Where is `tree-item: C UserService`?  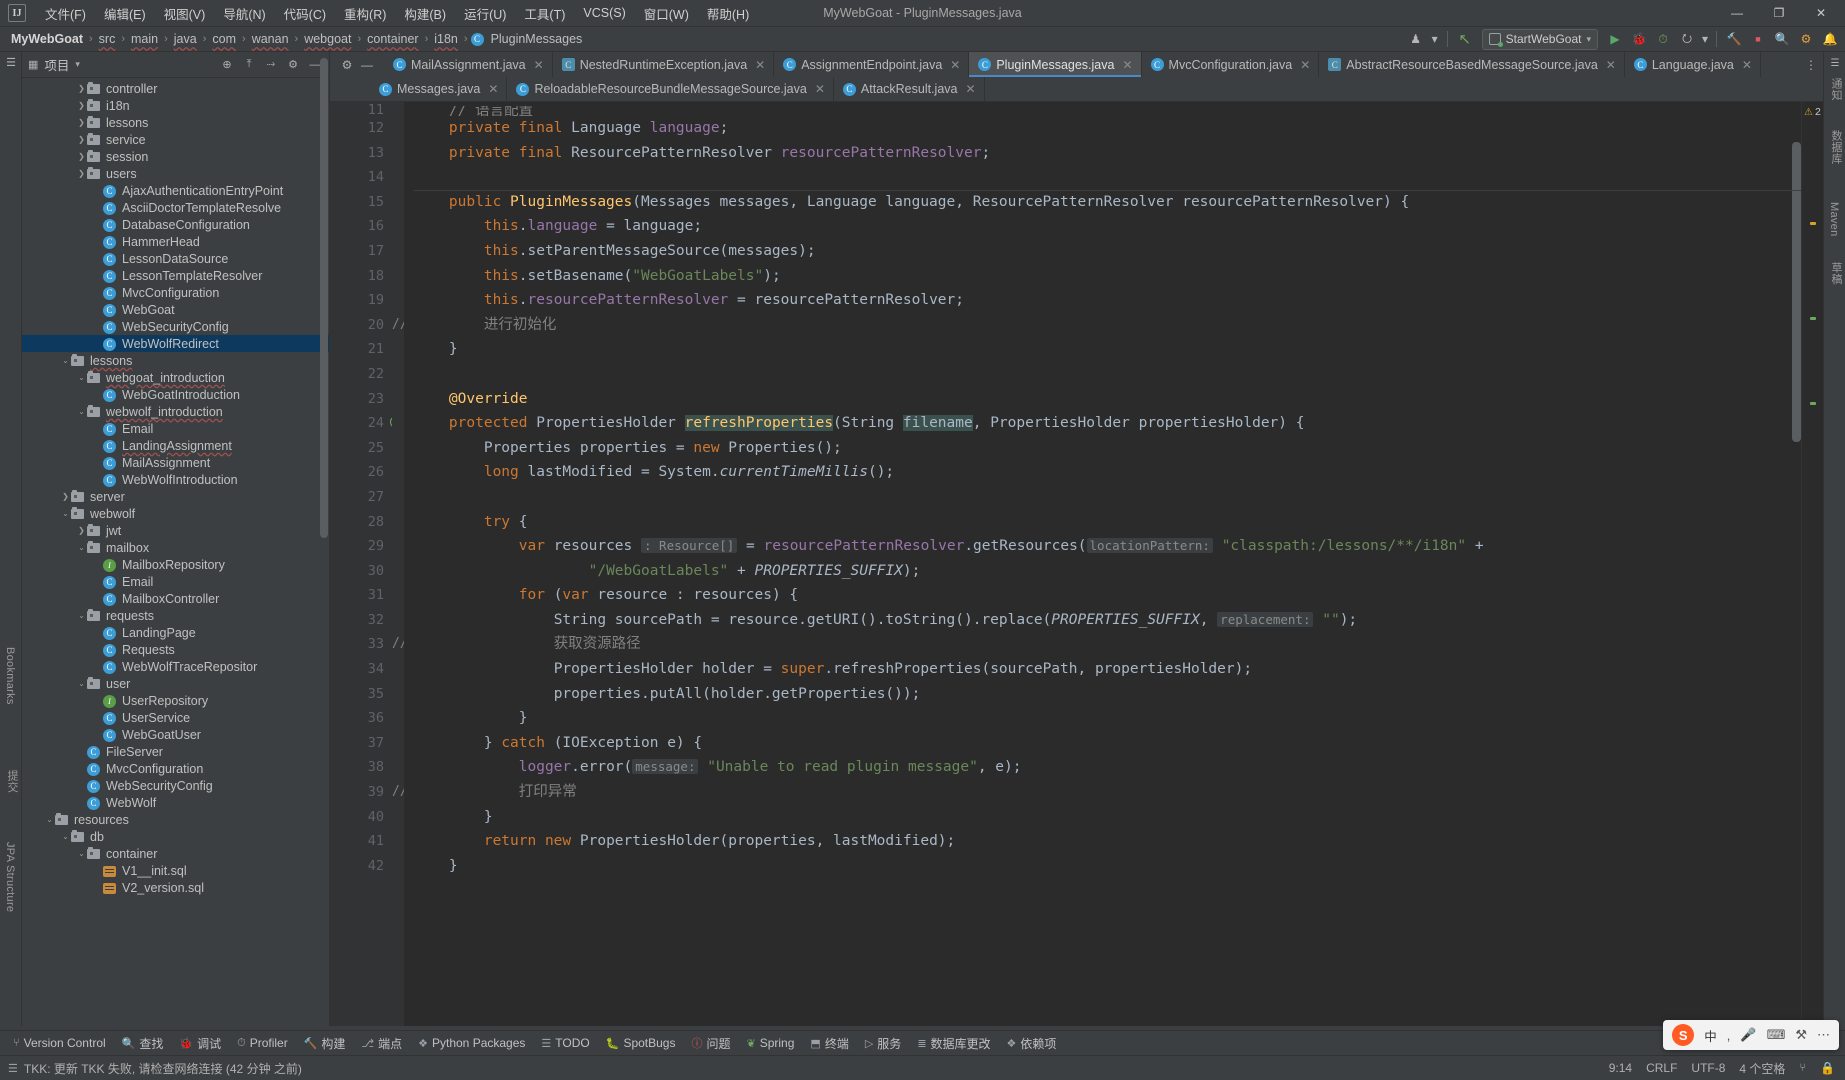 tree-item: C UserService is located at coordinates (175, 717).